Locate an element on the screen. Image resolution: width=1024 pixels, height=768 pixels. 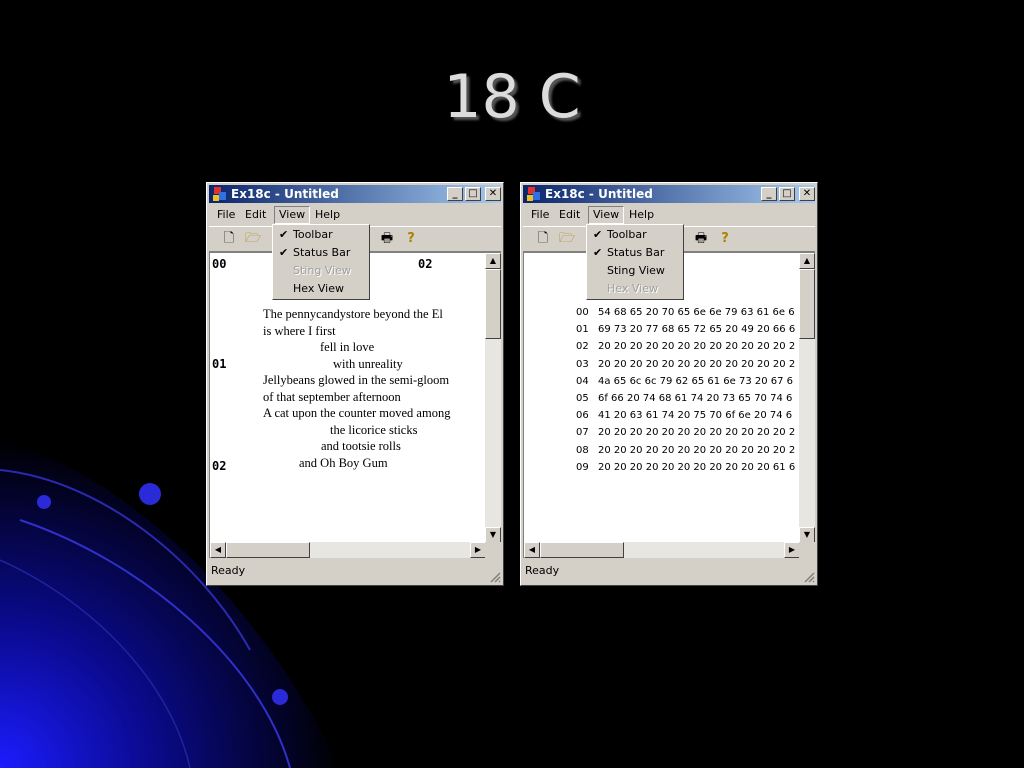
hex-bytes: 20 20 20 20 20 20 20 20 20 20 20 61 6 is located at coordinates (697, 467).